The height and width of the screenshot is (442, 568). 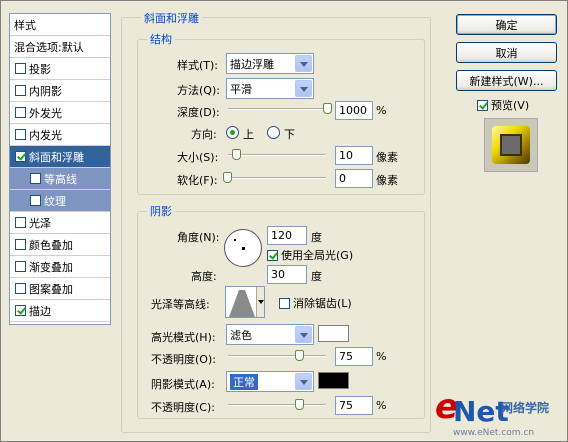 I want to click on technique-label: 方法(Q):, so click(x=198, y=90).